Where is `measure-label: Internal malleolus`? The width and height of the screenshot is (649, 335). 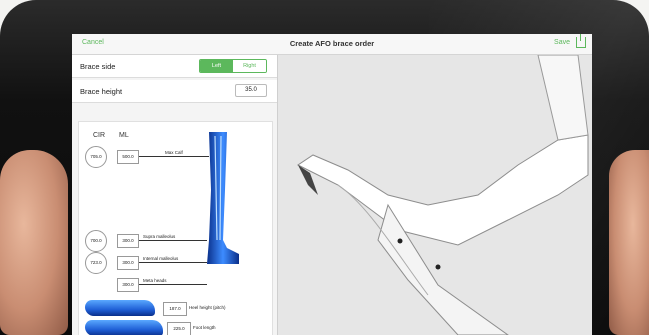
measure-label: Internal malleolus is located at coordinates (161, 258).